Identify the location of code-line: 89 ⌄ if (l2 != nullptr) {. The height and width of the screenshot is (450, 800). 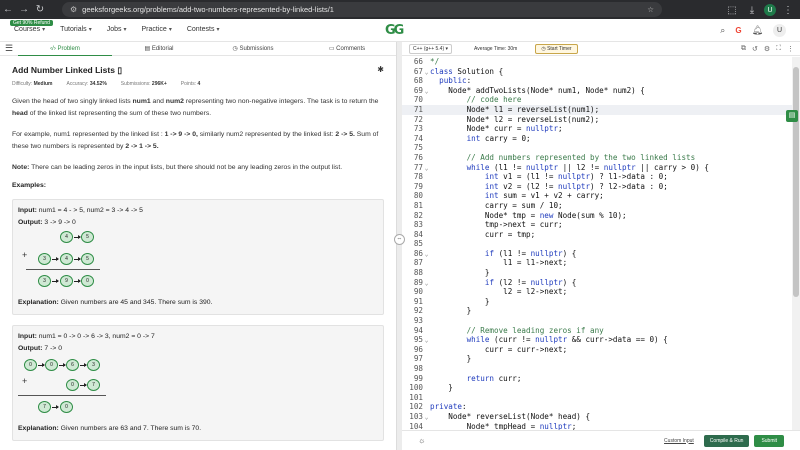
(597, 283).